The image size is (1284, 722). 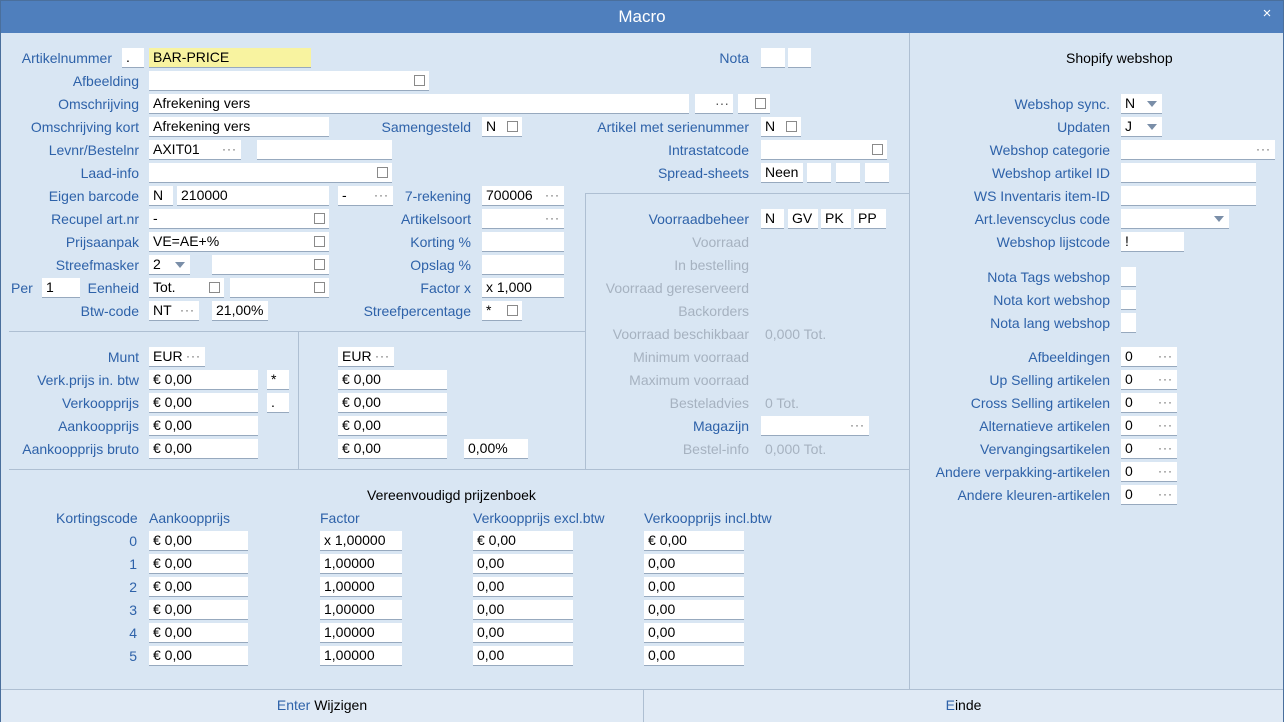 What do you see at coordinates (270, 265) in the screenshot?
I see `streefmasker-extra` at bounding box center [270, 265].